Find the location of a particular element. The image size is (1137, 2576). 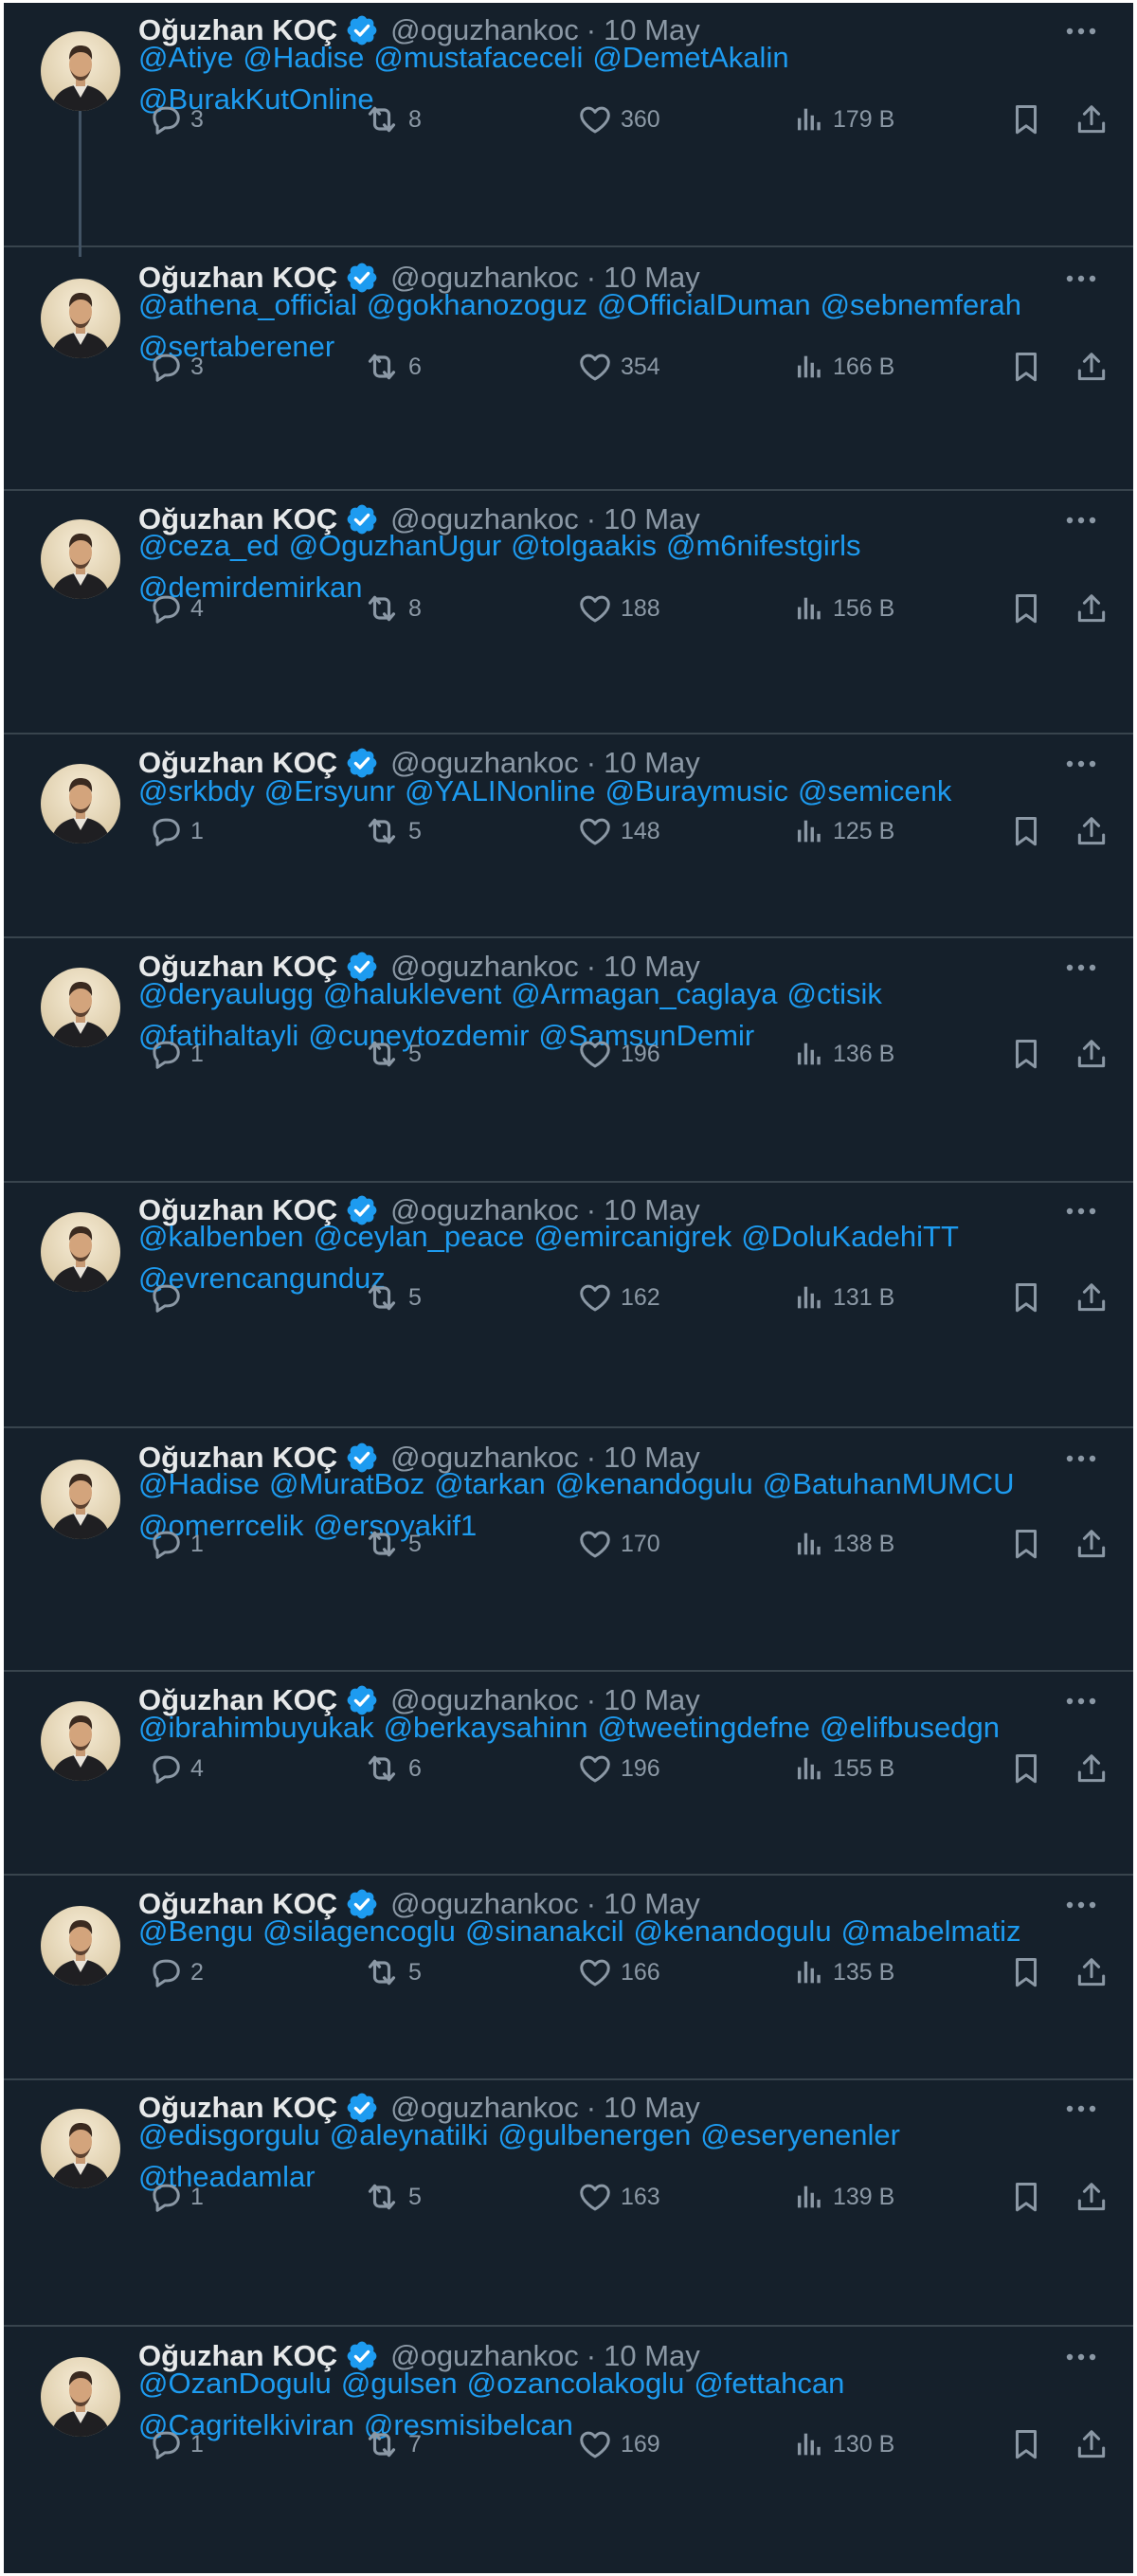

like-button: 188 is located at coordinates (614, 608).